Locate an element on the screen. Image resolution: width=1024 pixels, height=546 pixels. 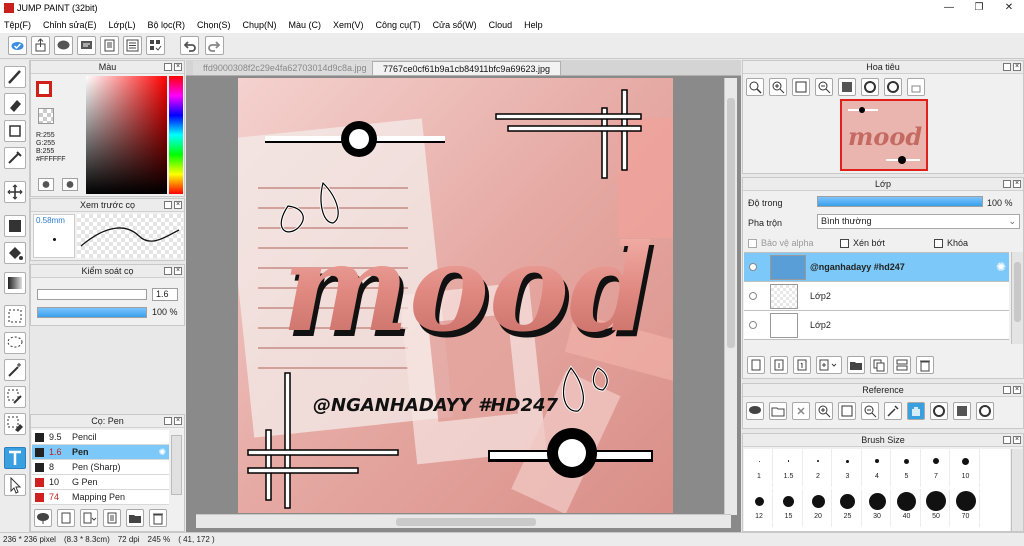
reference-rotate-left-button is located at coordinates (985, 411).